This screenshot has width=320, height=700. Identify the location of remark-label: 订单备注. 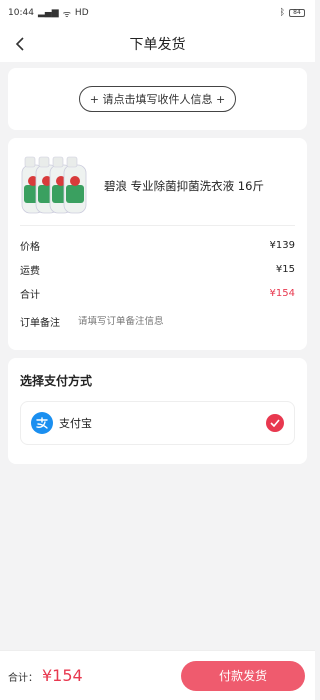
(40, 323).